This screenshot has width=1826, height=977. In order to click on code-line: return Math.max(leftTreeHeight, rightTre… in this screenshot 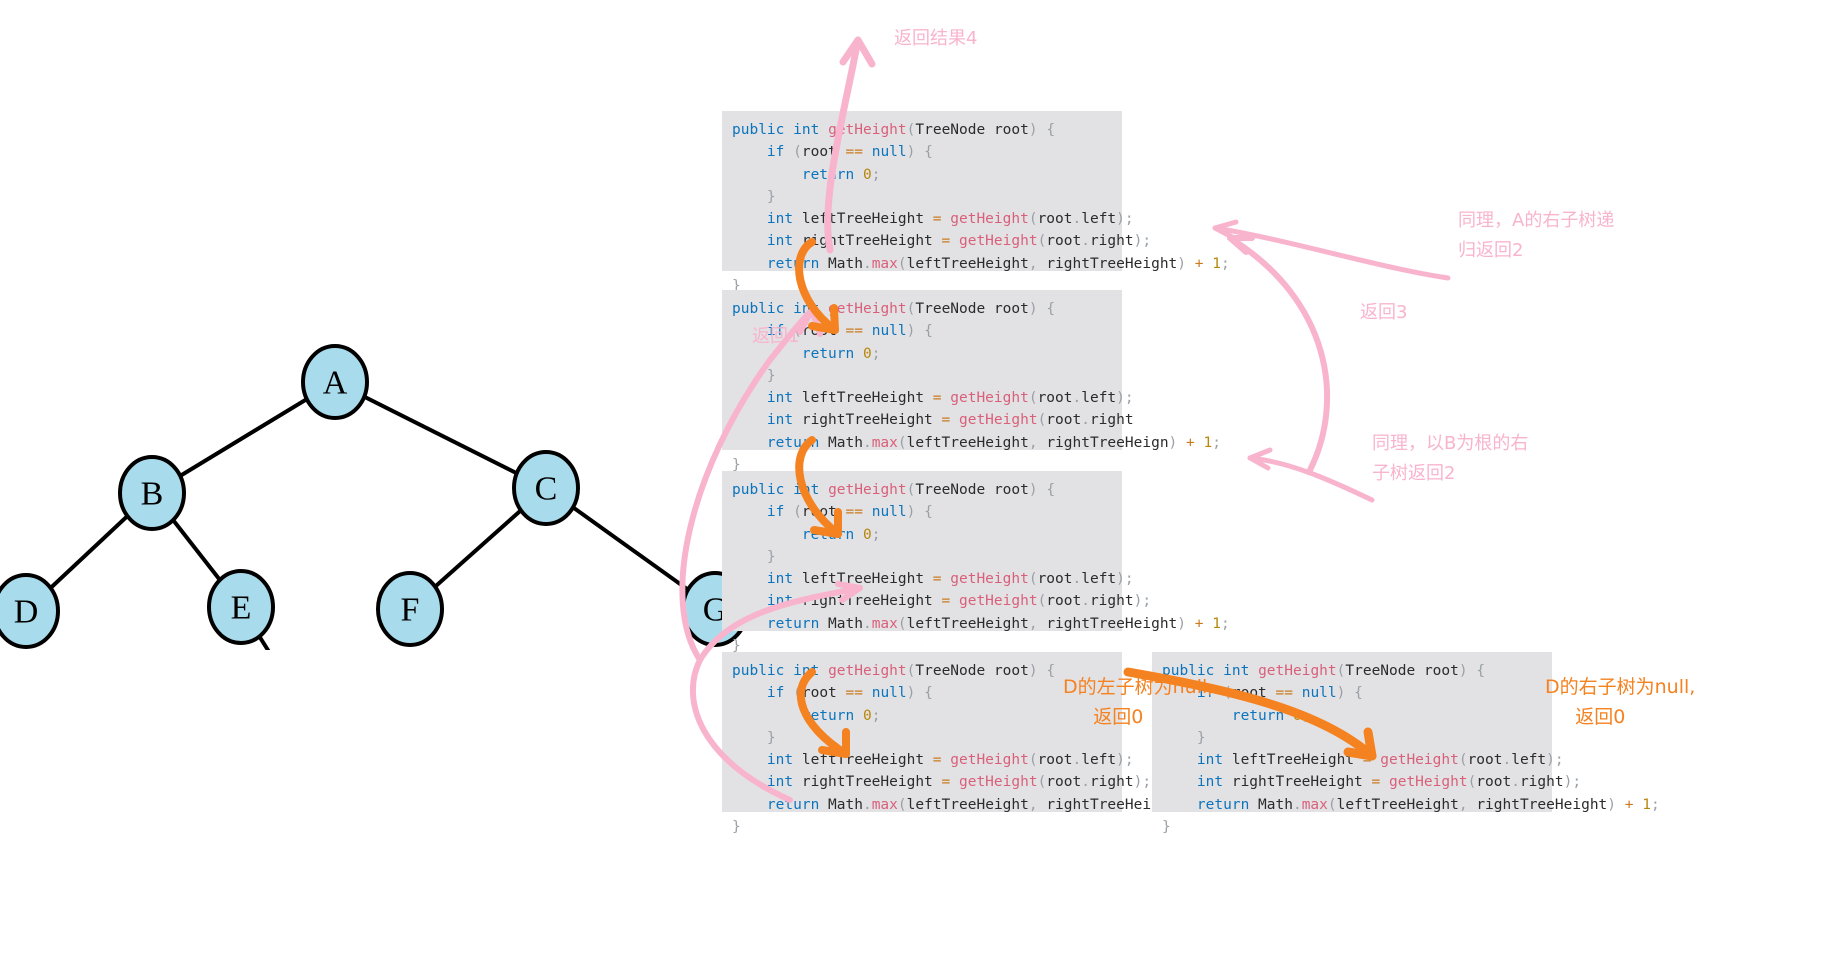, I will do `click(981, 805)`.